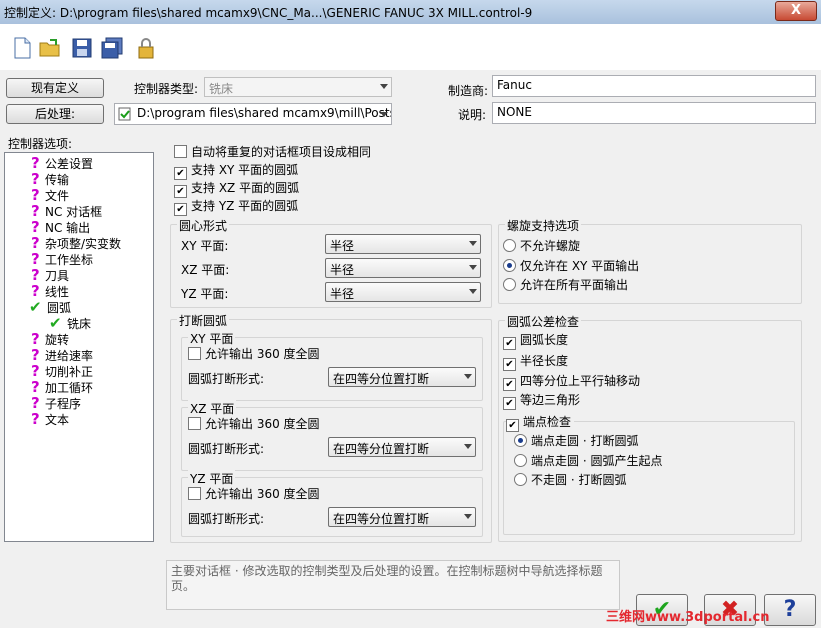  I want to click on tree-item-mill: ✔ 铣床, so click(70, 323).